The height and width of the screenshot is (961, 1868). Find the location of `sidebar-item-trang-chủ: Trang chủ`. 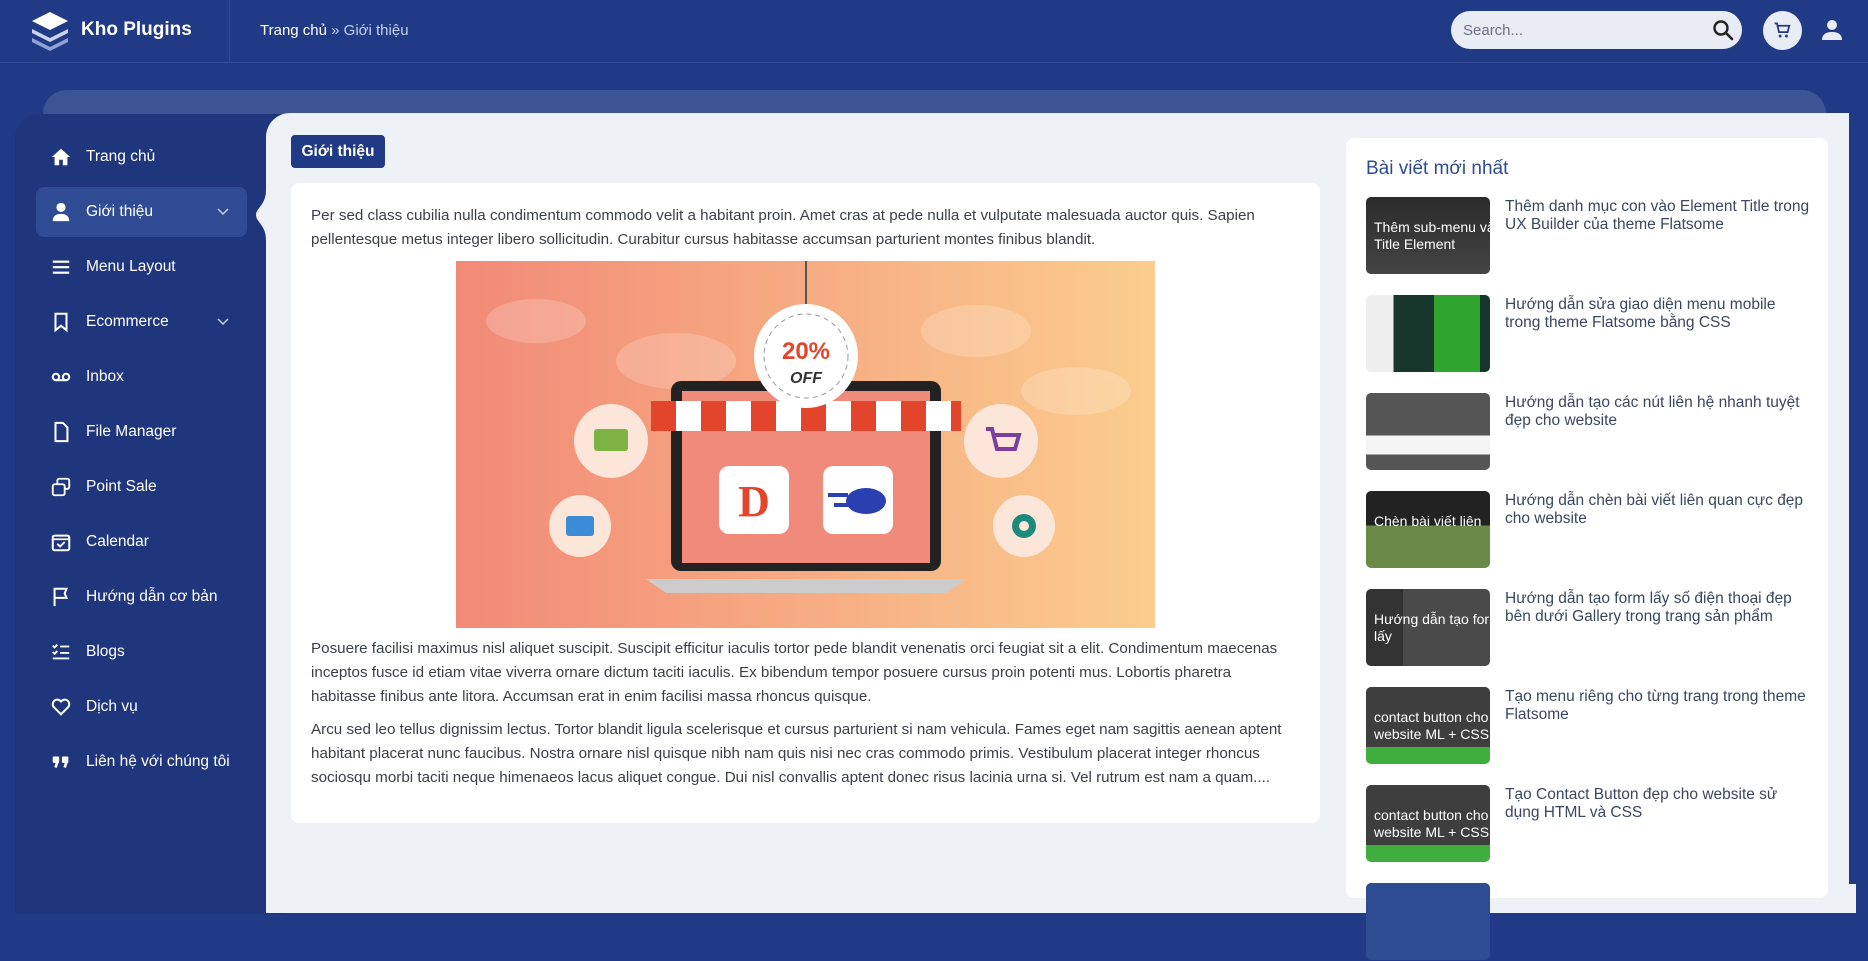

sidebar-item-trang-chủ: Trang chủ is located at coordinates (141, 157).